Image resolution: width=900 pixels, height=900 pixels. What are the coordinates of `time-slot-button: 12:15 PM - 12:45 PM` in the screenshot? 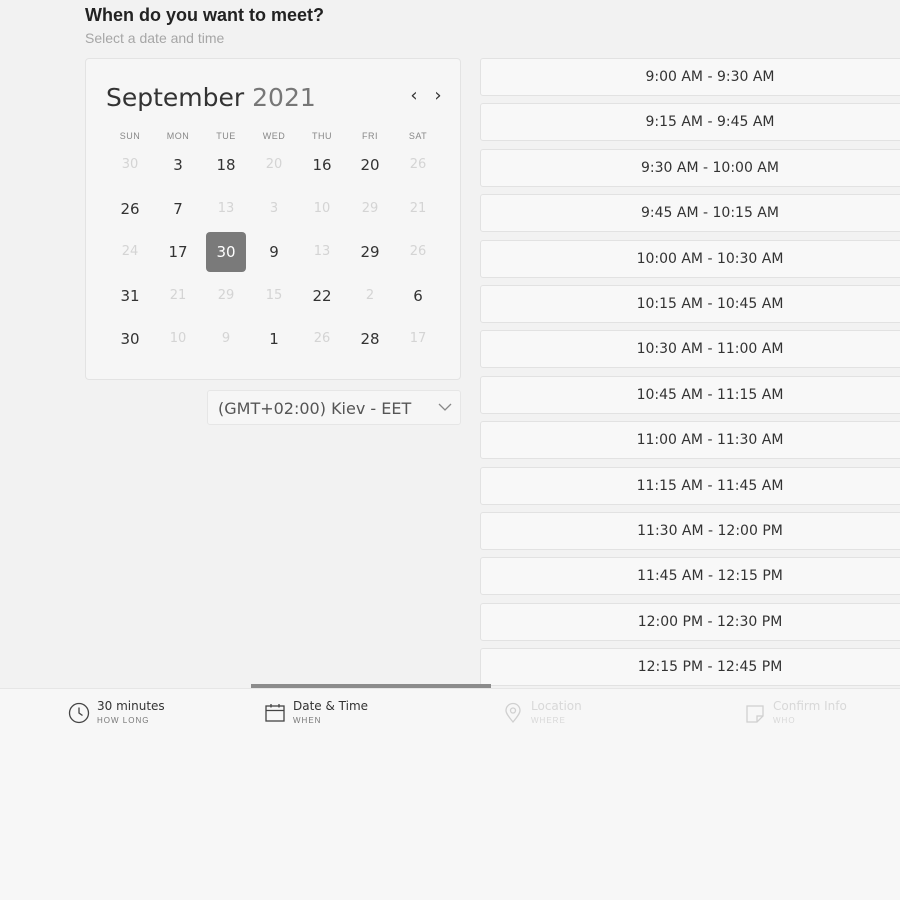 It's located at (690, 667).